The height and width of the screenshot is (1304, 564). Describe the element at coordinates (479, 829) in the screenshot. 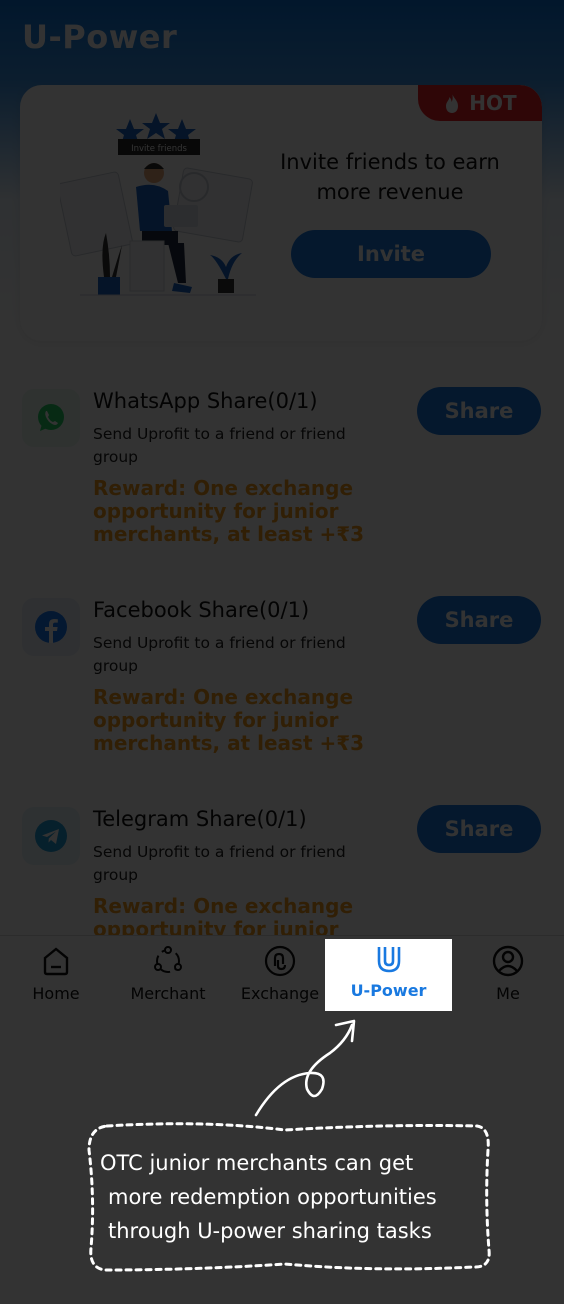

I see `share-button-telegram: Share` at that location.